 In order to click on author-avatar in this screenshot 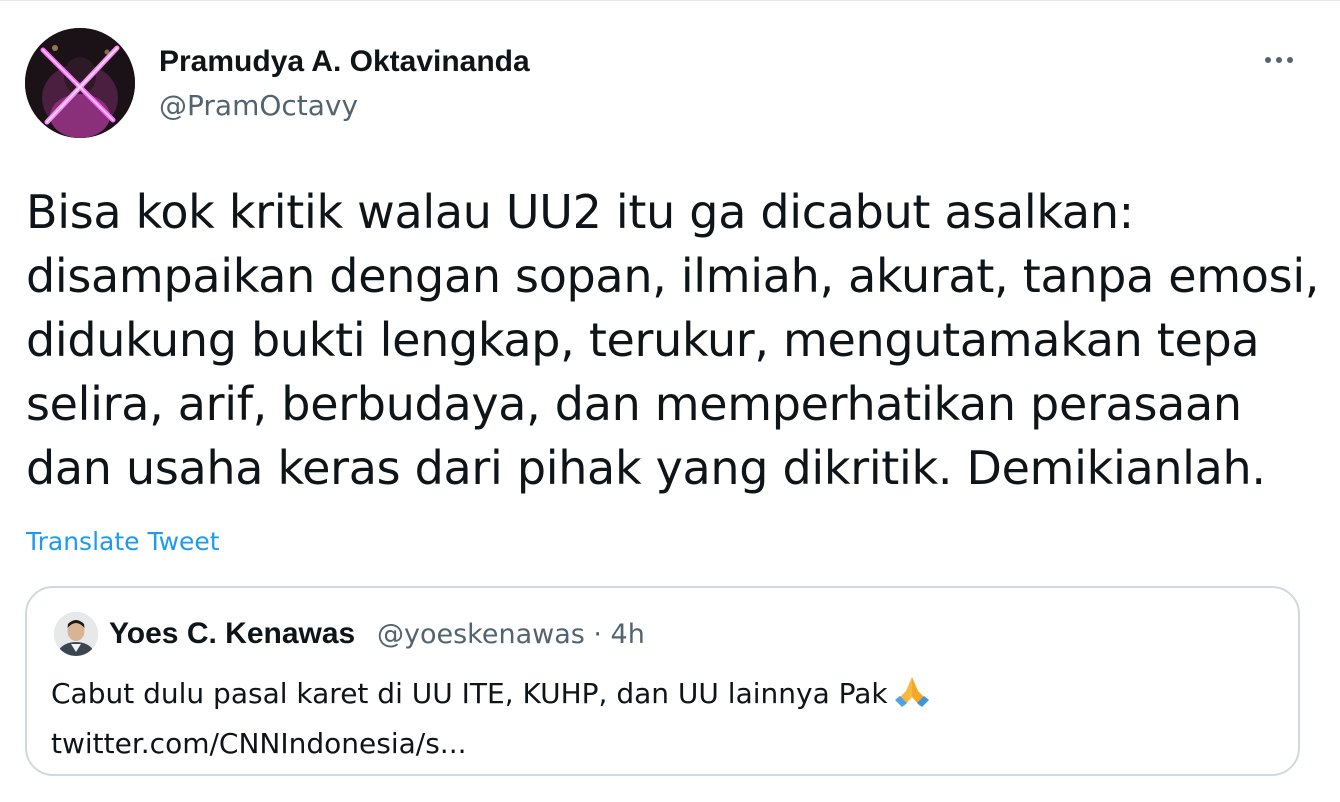, I will do `click(80, 83)`.